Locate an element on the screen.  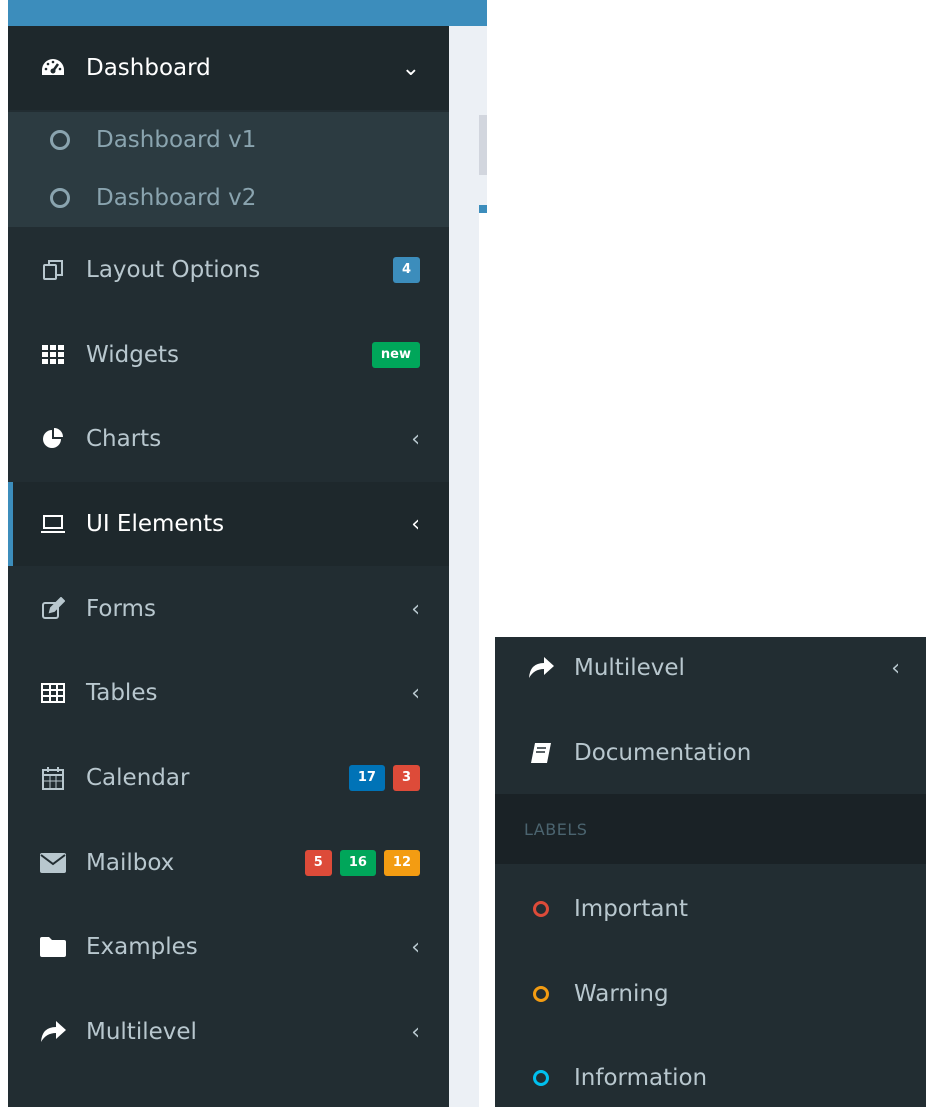
submenu-item-dashboard-v2: Dashboard v2 is located at coordinates (228, 198).